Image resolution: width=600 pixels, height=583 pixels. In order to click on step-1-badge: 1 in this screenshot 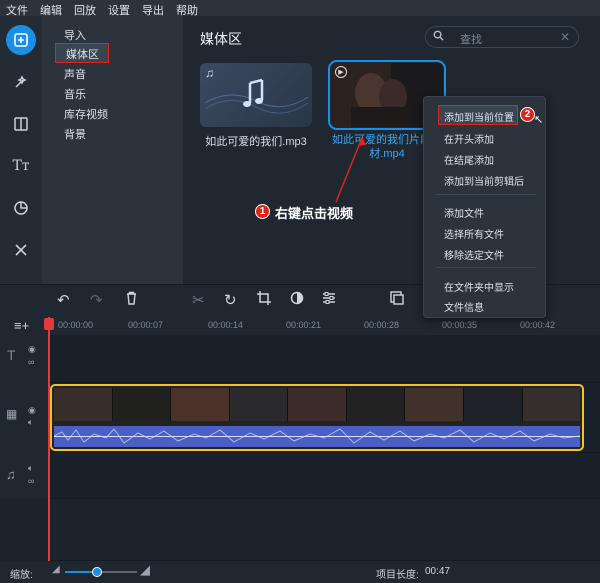, I will do `click(262, 211)`.